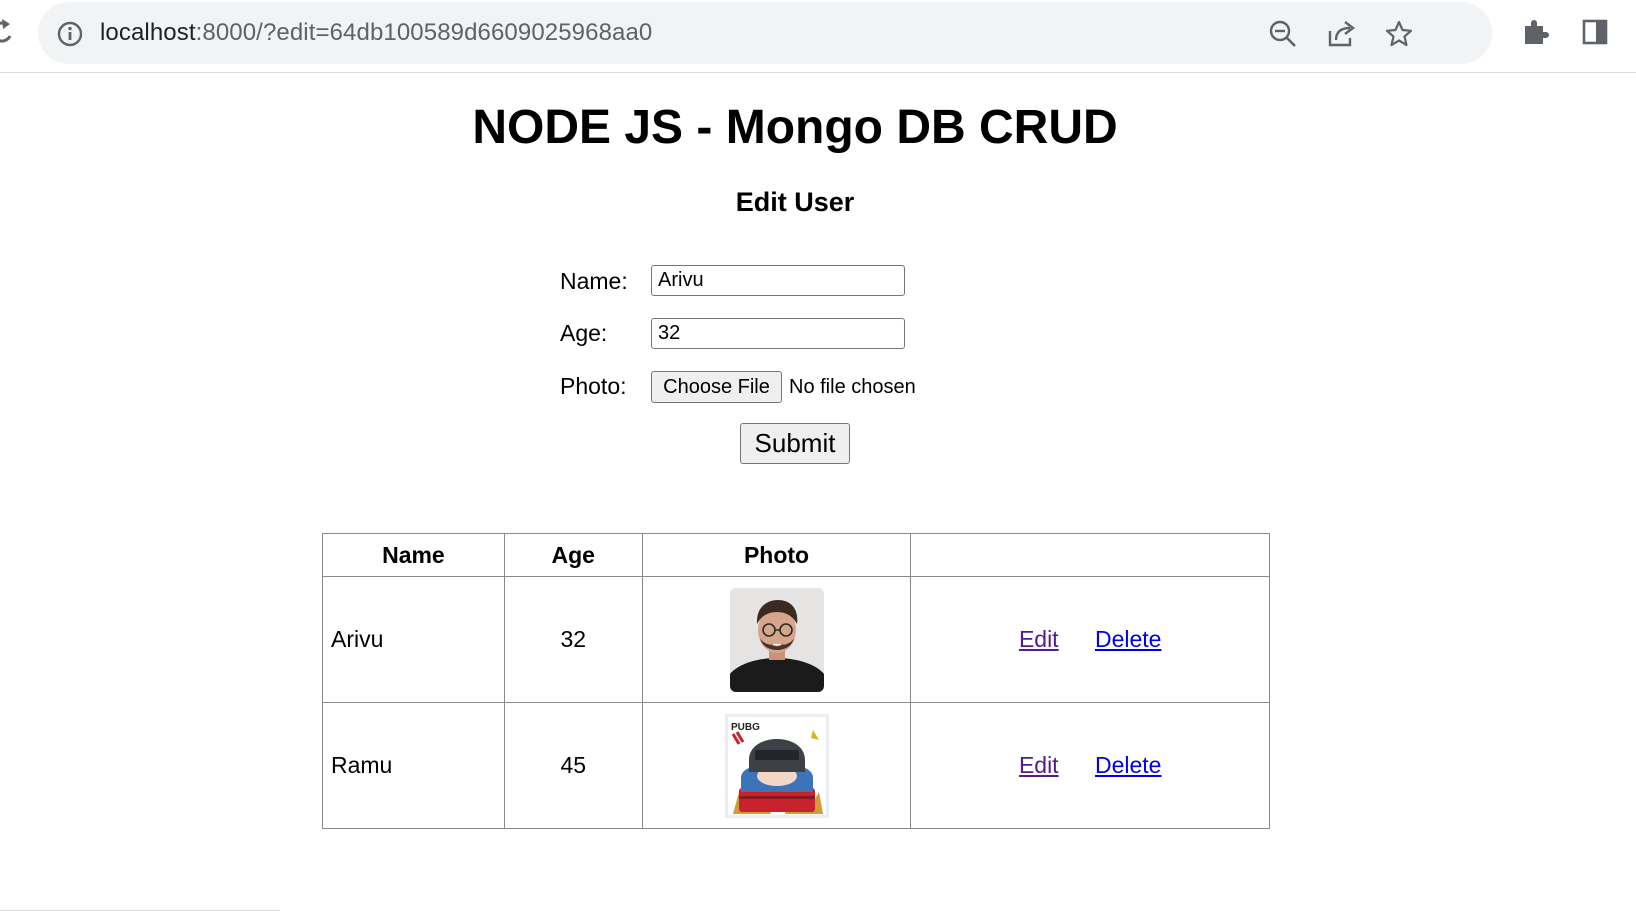  What do you see at coordinates (413, 555) in the screenshot?
I see `header-name: Name` at bounding box center [413, 555].